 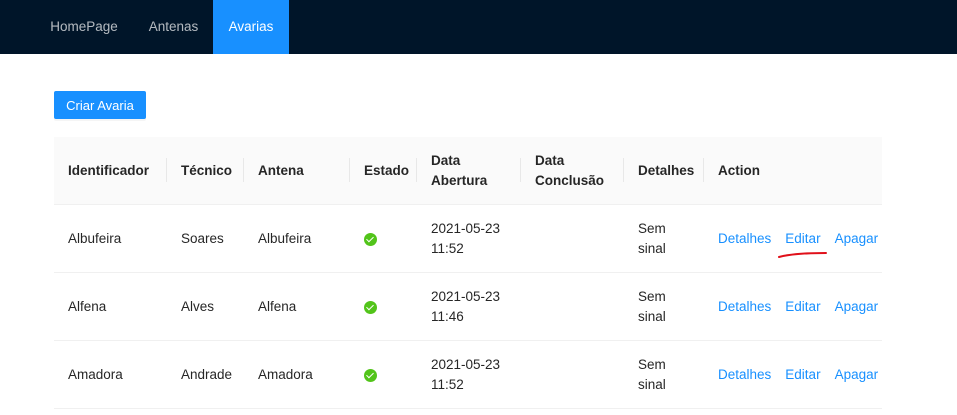 What do you see at coordinates (100, 105) in the screenshot?
I see `create-avaria-button: Criar Avaria` at bounding box center [100, 105].